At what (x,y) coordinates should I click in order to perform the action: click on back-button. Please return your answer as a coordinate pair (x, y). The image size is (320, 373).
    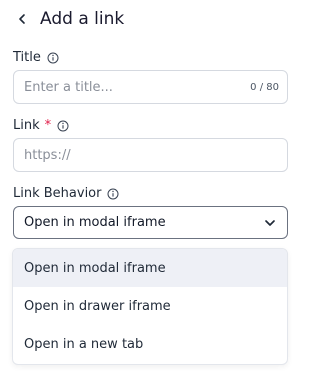
    Looking at the image, I should click on (22, 19).